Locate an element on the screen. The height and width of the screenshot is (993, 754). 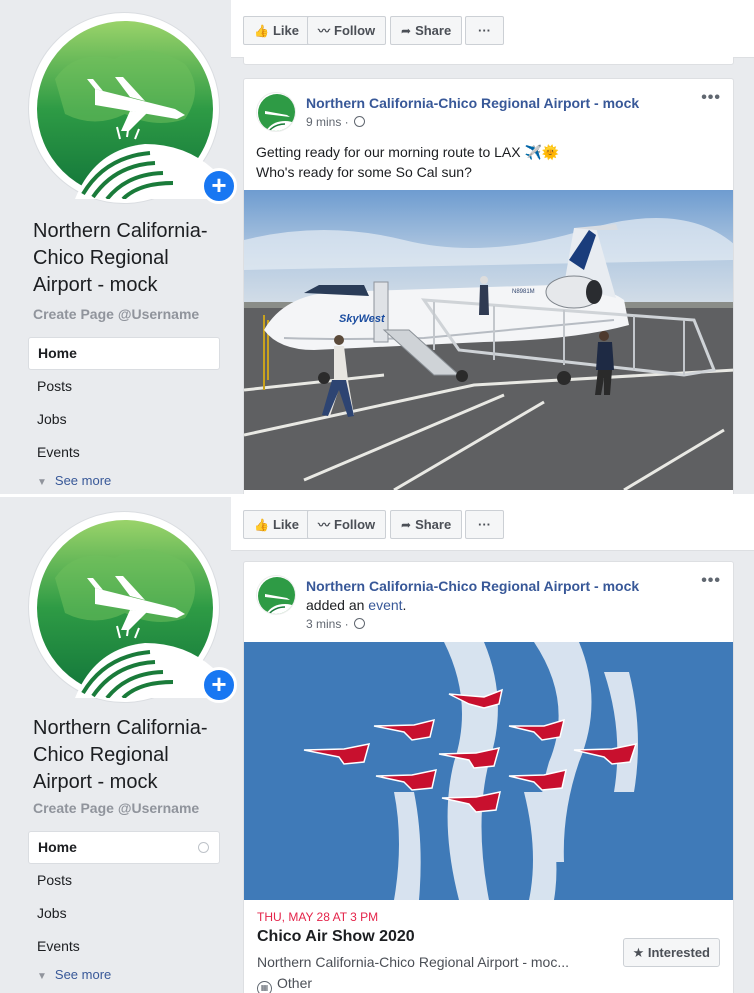
interested-label: Interested is located at coordinates (678, 952).